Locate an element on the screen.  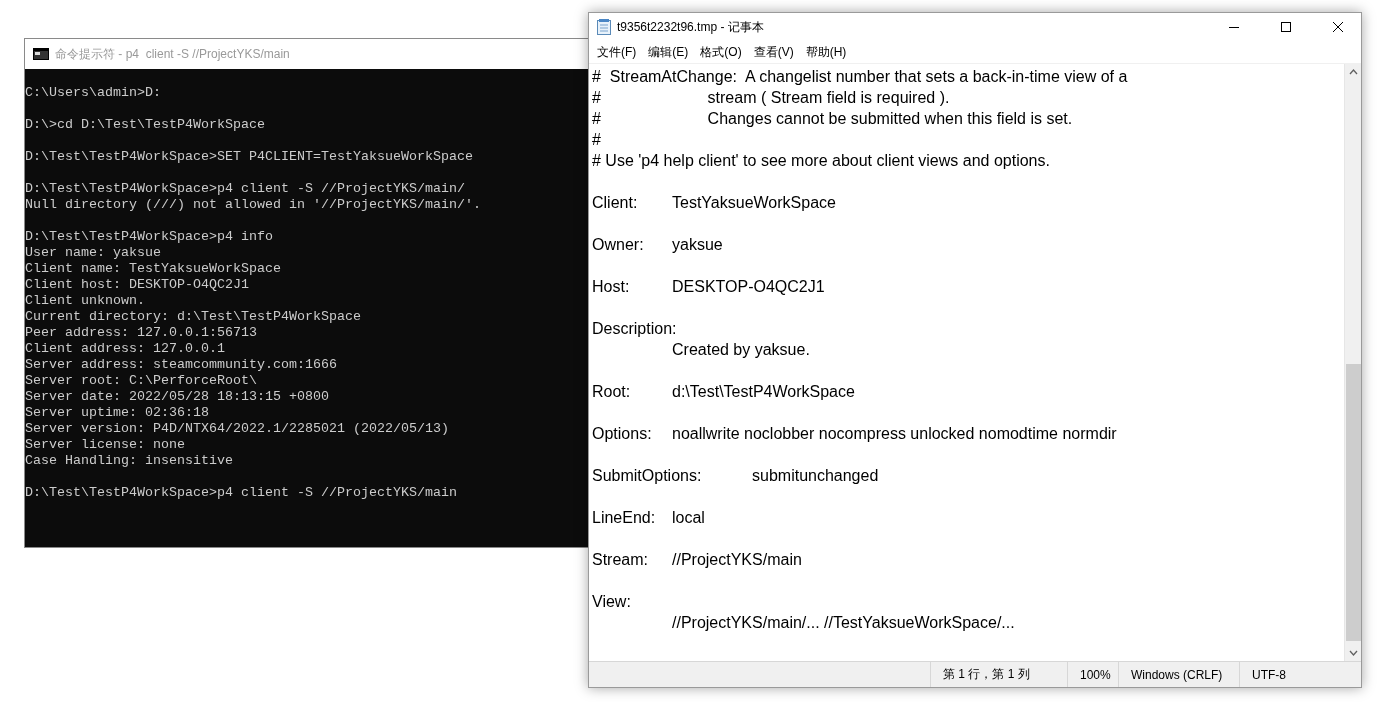
text-line: View: is located at coordinates (611, 602).